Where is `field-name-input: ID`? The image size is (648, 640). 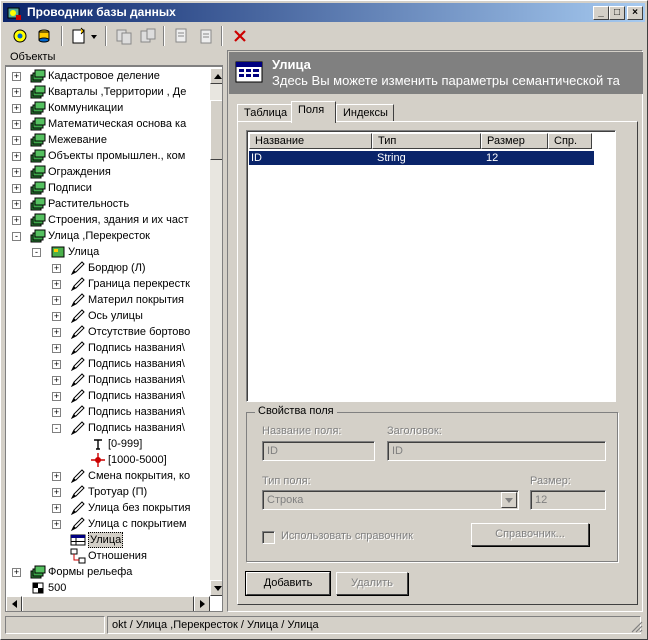
field-name-input: ID is located at coordinates (318, 451).